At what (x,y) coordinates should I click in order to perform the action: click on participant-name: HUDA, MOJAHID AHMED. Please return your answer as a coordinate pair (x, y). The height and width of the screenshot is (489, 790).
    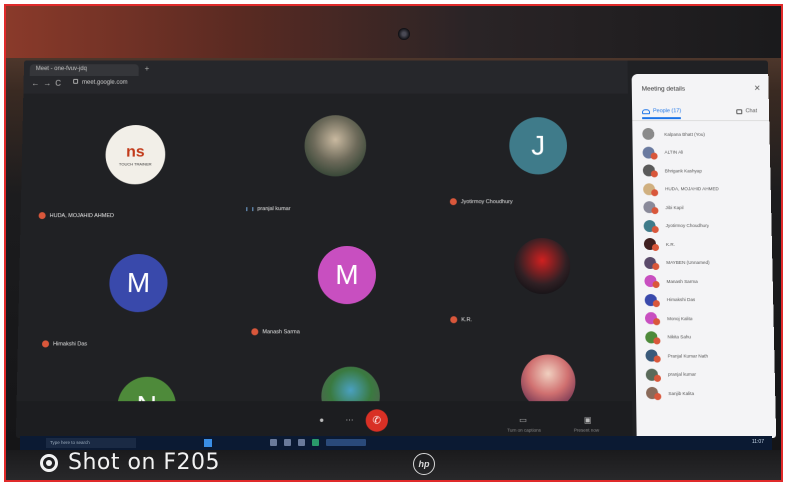
    Looking at the image, I should click on (76, 216).